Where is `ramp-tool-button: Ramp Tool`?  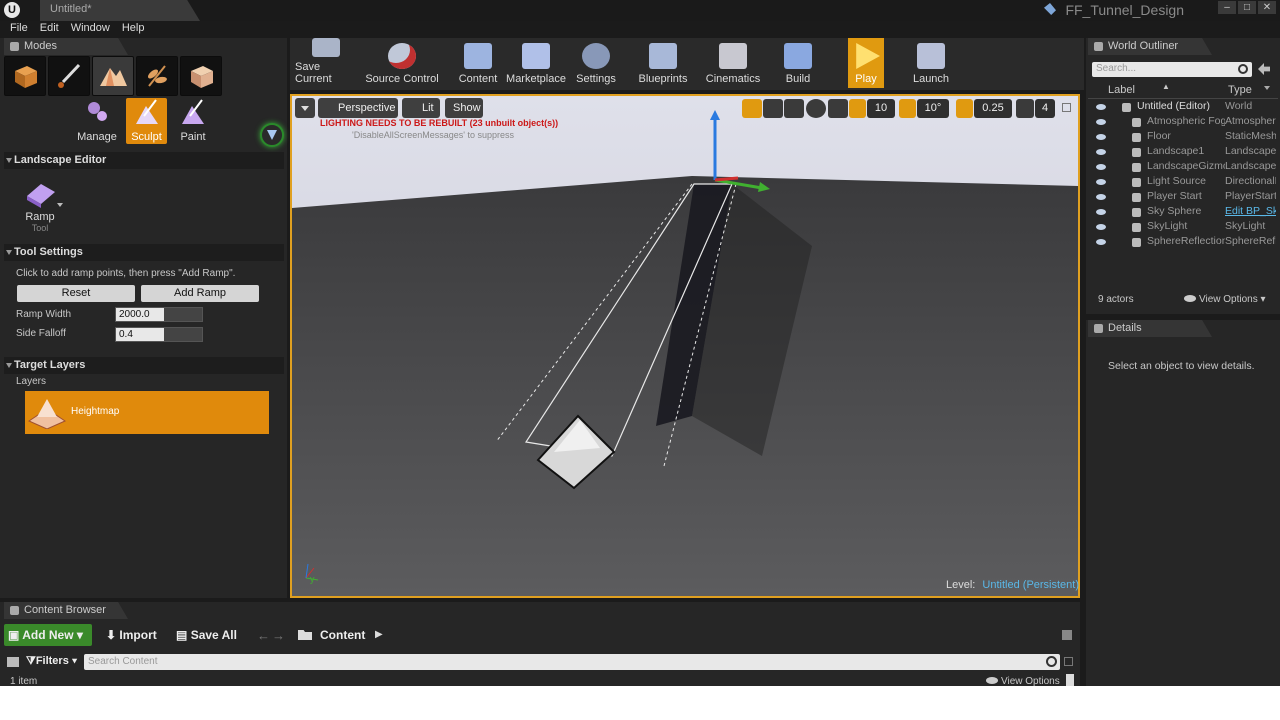
ramp-tool-button: Ramp Tool is located at coordinates (40, 206).